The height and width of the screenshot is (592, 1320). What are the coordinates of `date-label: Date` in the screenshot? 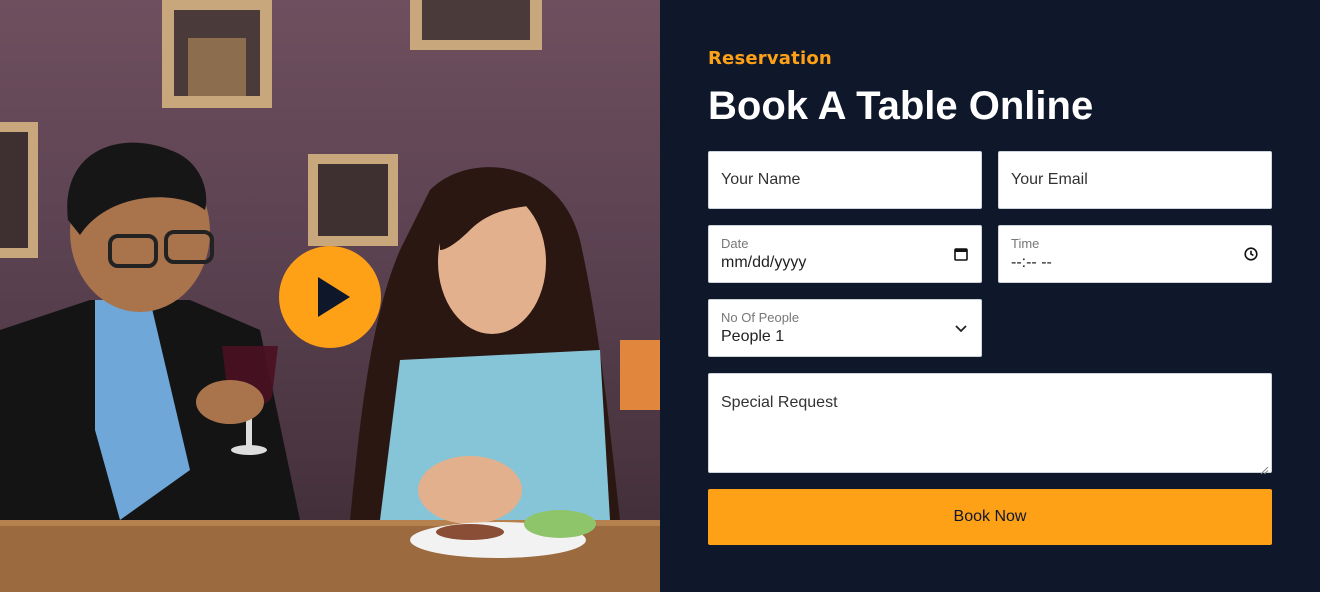 It's located at (735, 243).